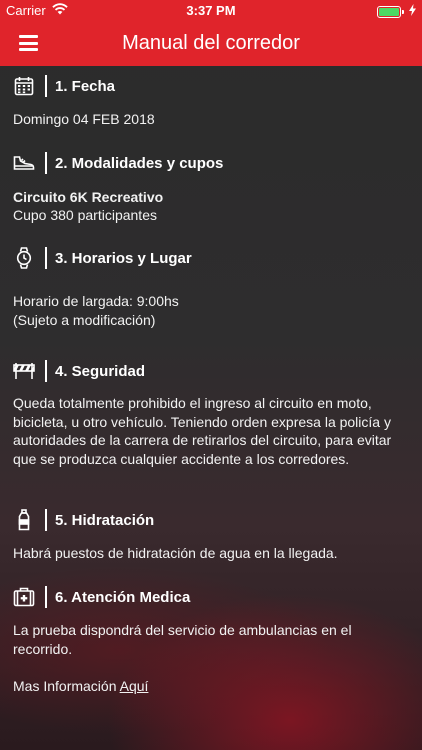  Describe the element at coordinates (100, 371) in the screenshot. I see `section-title: 4. Seguridad` at that location.